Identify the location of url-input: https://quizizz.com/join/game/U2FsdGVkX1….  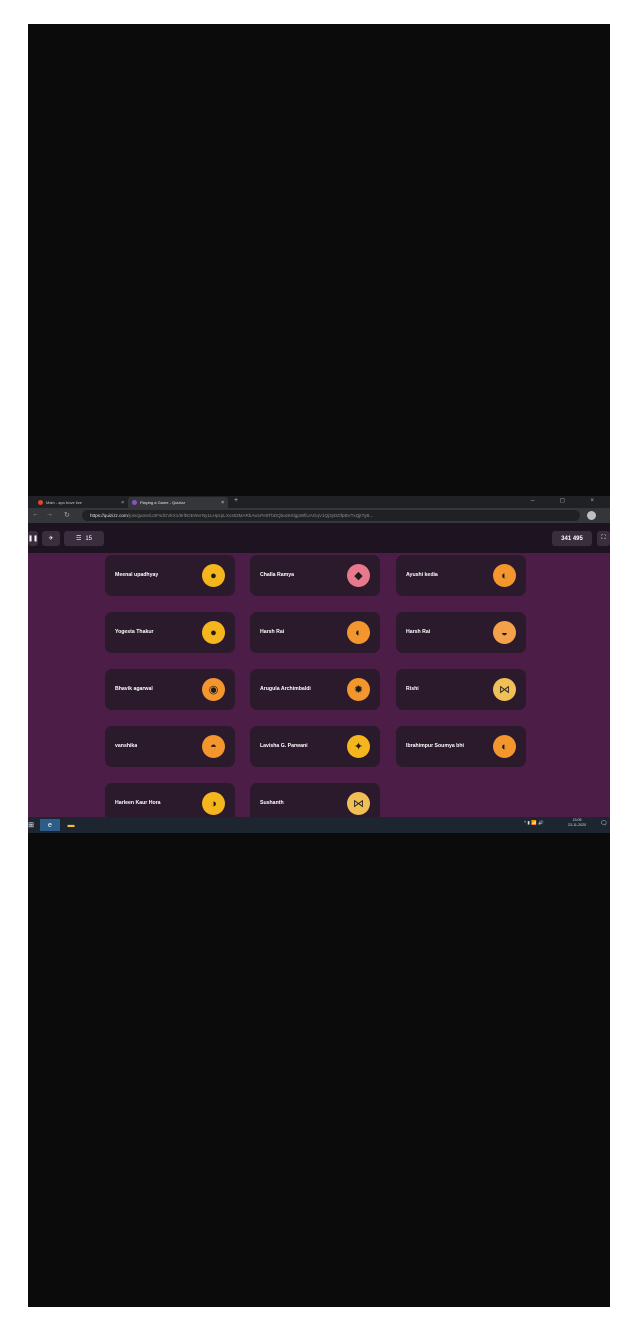
(331, 515).